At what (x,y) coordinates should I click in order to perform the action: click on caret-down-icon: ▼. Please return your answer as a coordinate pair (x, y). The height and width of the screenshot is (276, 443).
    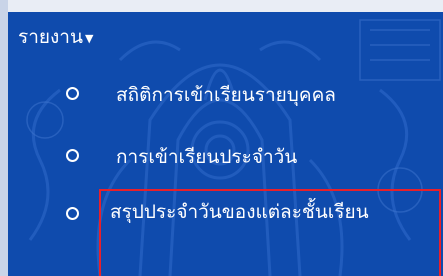
    Looking at the image, I should click on (89, 38).